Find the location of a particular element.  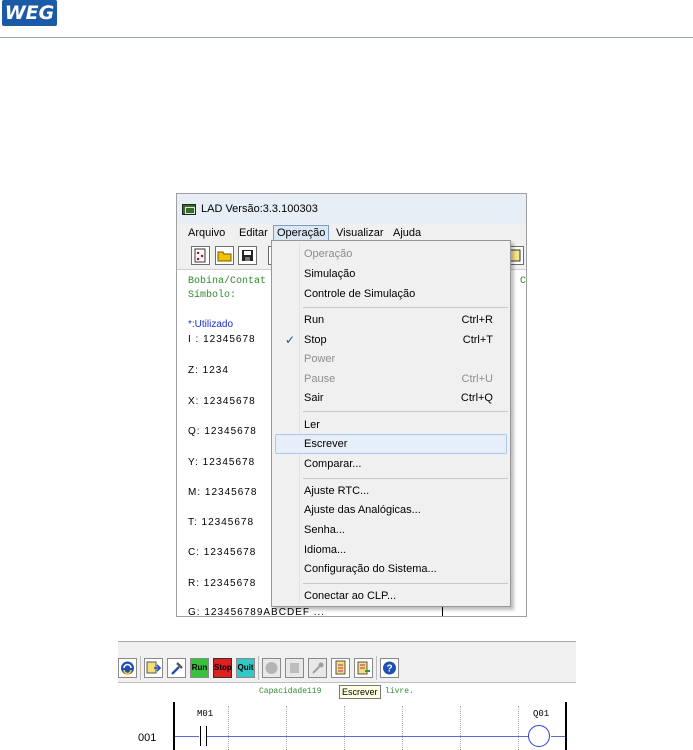

header-divider is located at coordinates (346, 37).